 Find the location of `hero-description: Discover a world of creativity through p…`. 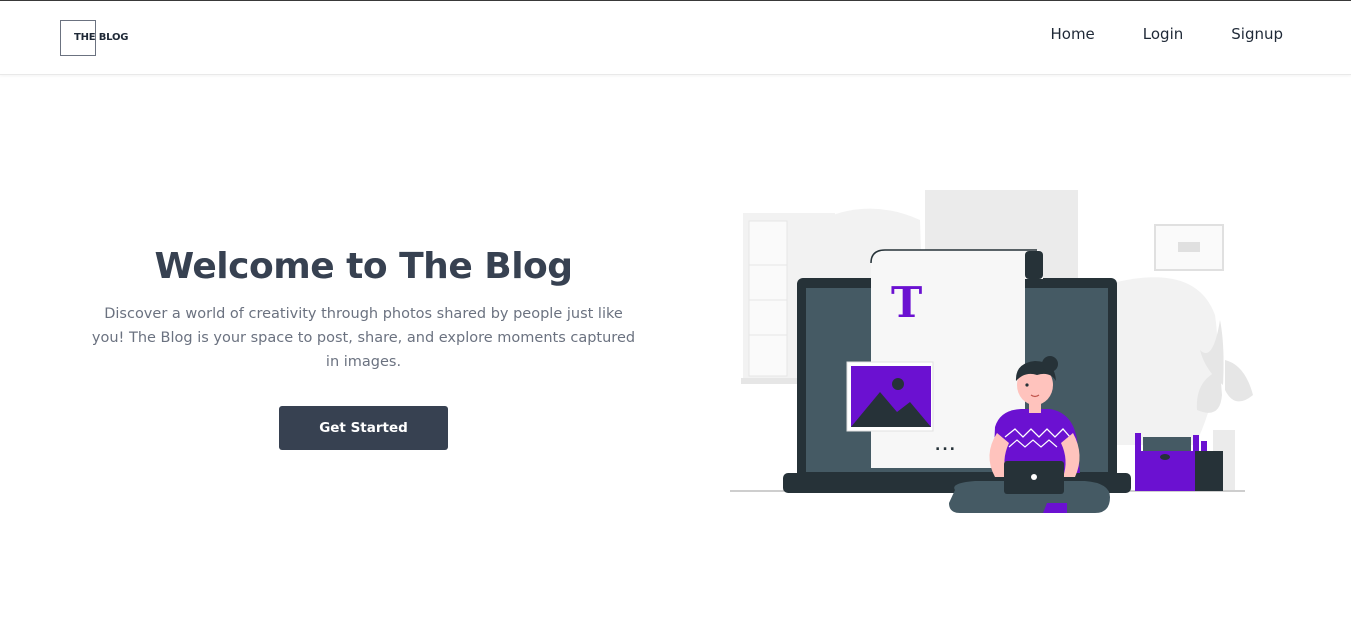

hero-description: Discover a world of creativity through p… is located at coordinates (363, 338).